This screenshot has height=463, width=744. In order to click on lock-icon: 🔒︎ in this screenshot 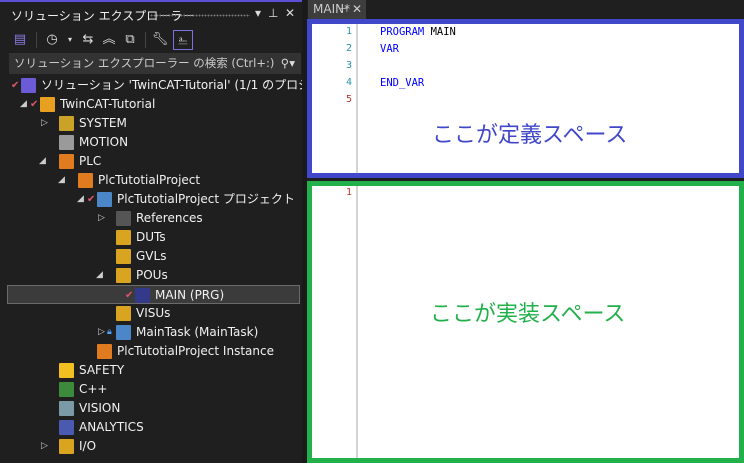, I will do `click(109, 332)`.